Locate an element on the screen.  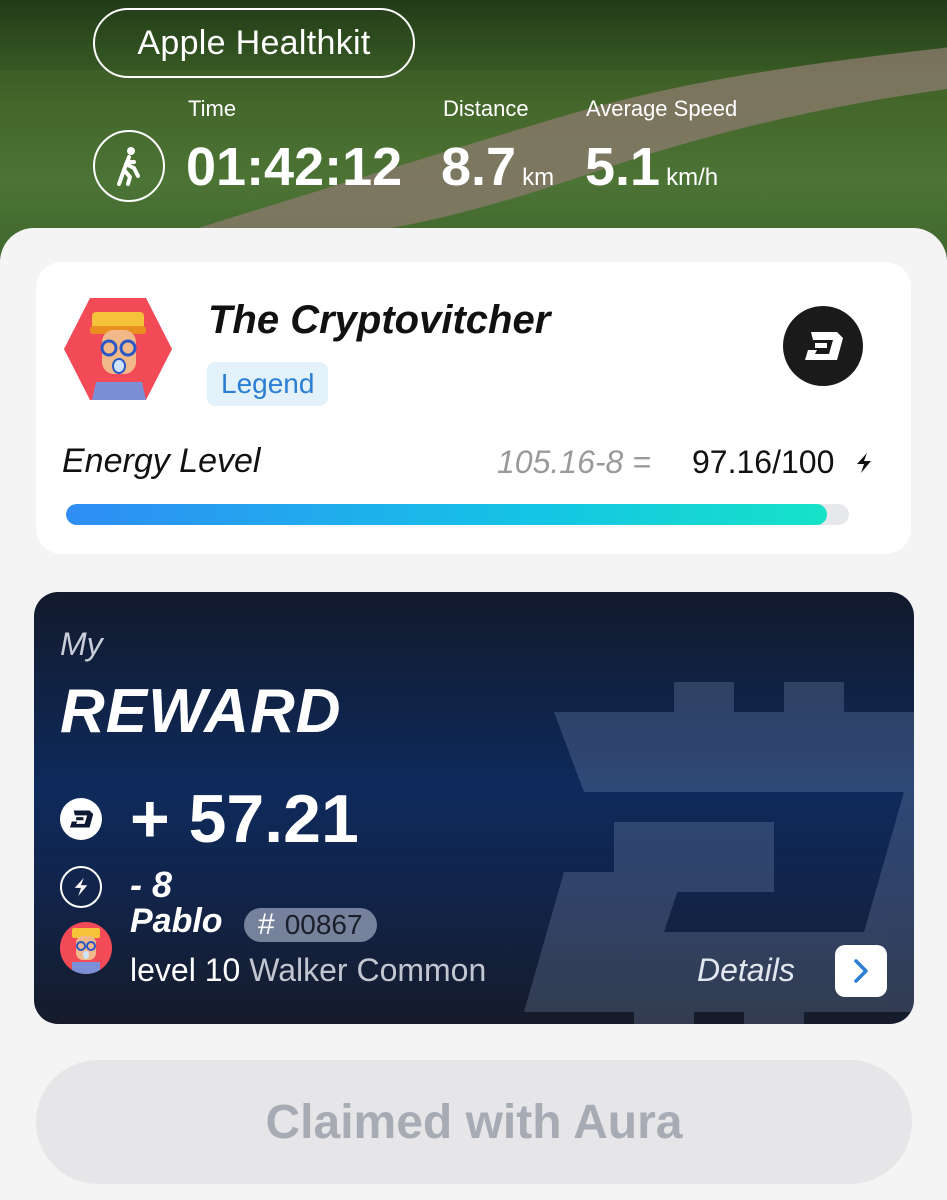
source-pill: Apple Healthkit is located at coordinates (254, 43).